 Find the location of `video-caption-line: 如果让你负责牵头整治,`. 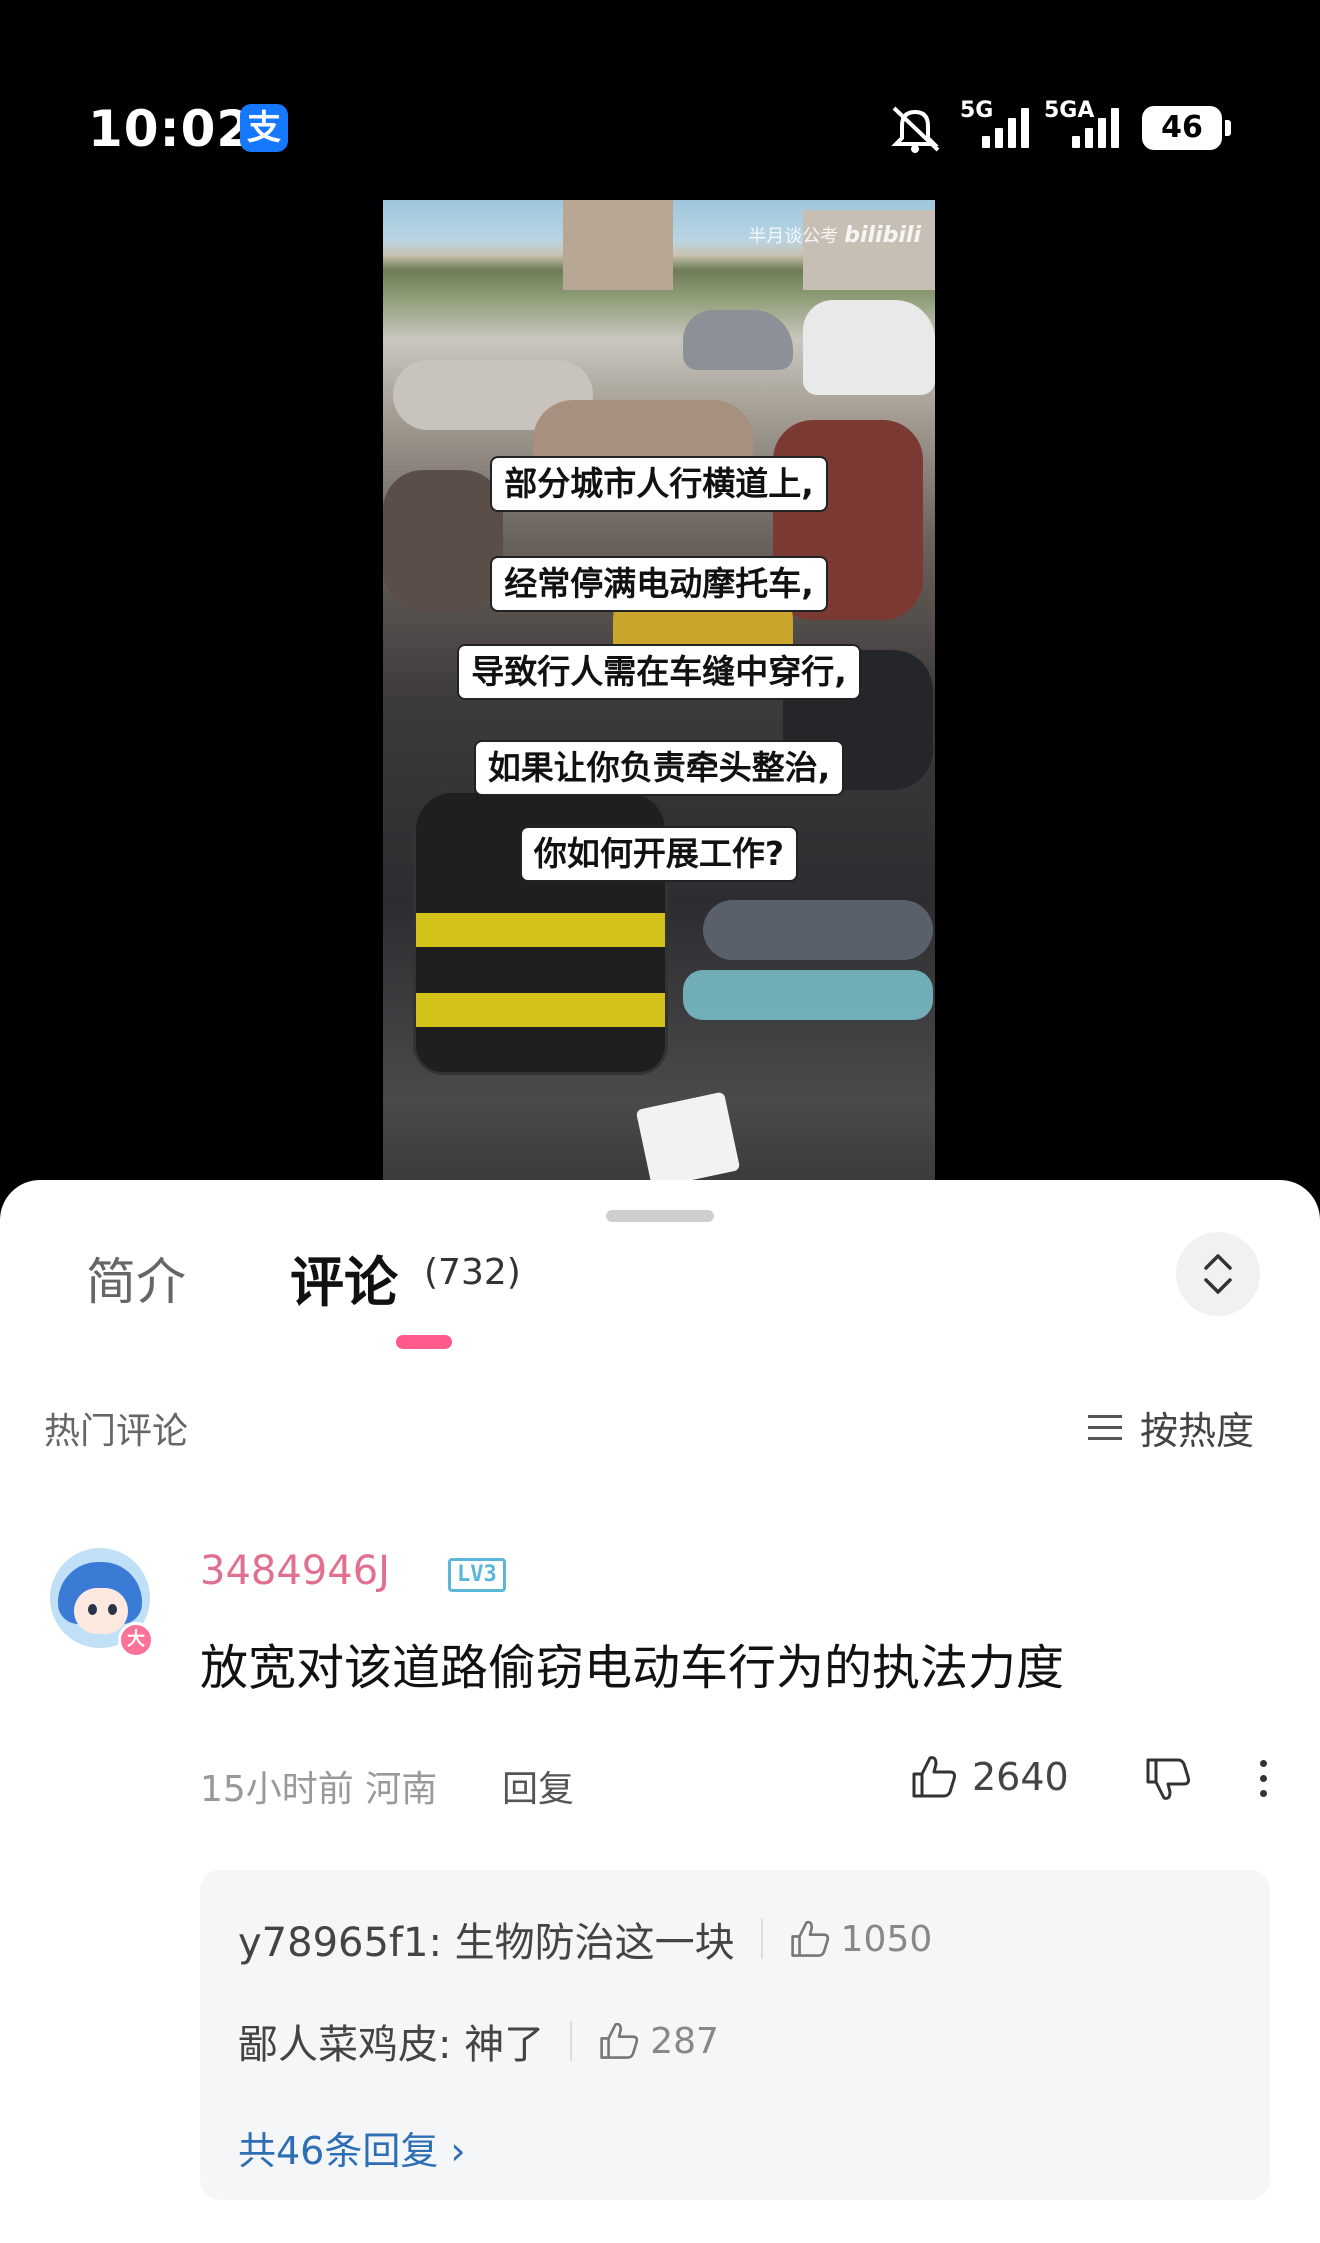

video-caption-line: 如果让你负责牵头整治, is located at coordinates (659, 768).